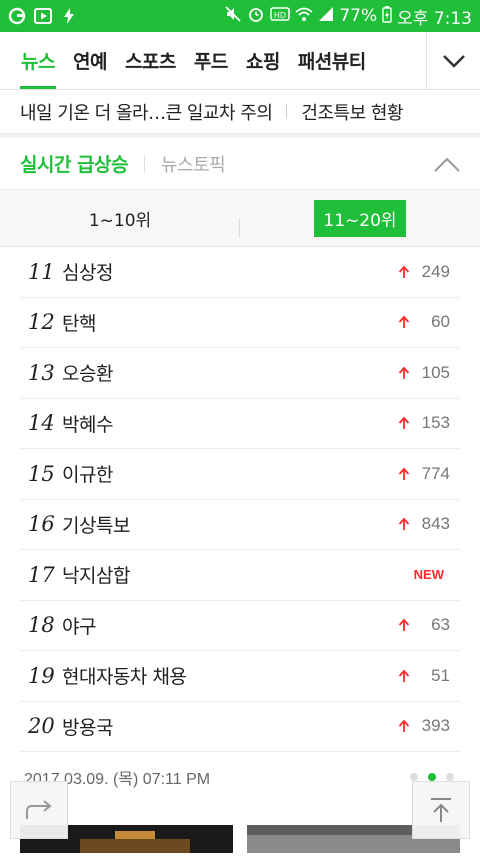 This screenshot has height=857, width=480. I want to click on page-indicator, so click(432, 777).